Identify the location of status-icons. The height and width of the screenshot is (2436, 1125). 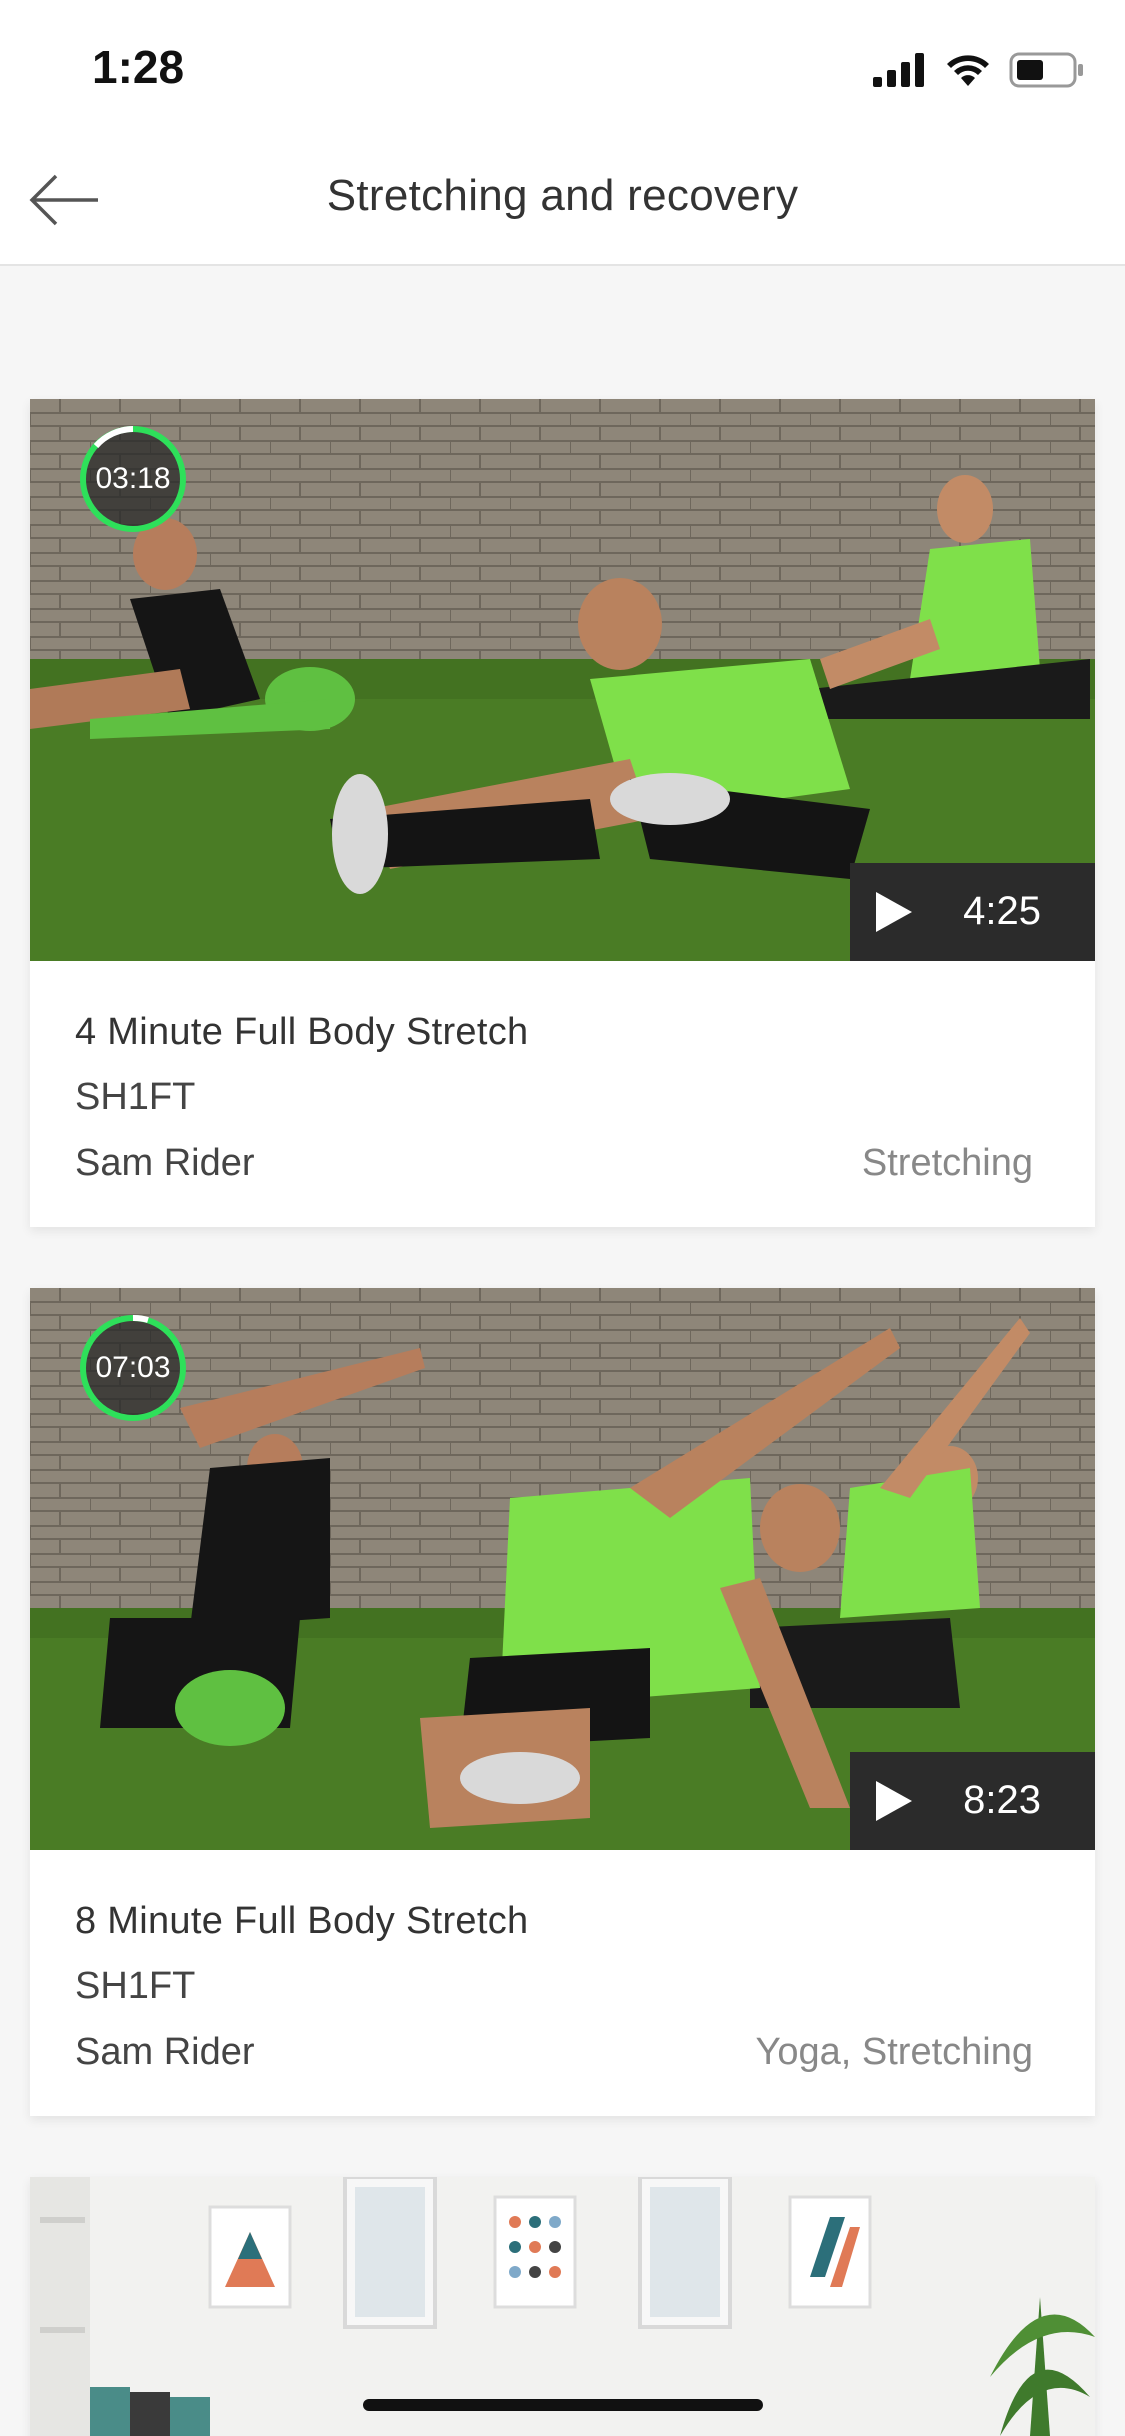
(979, 70).